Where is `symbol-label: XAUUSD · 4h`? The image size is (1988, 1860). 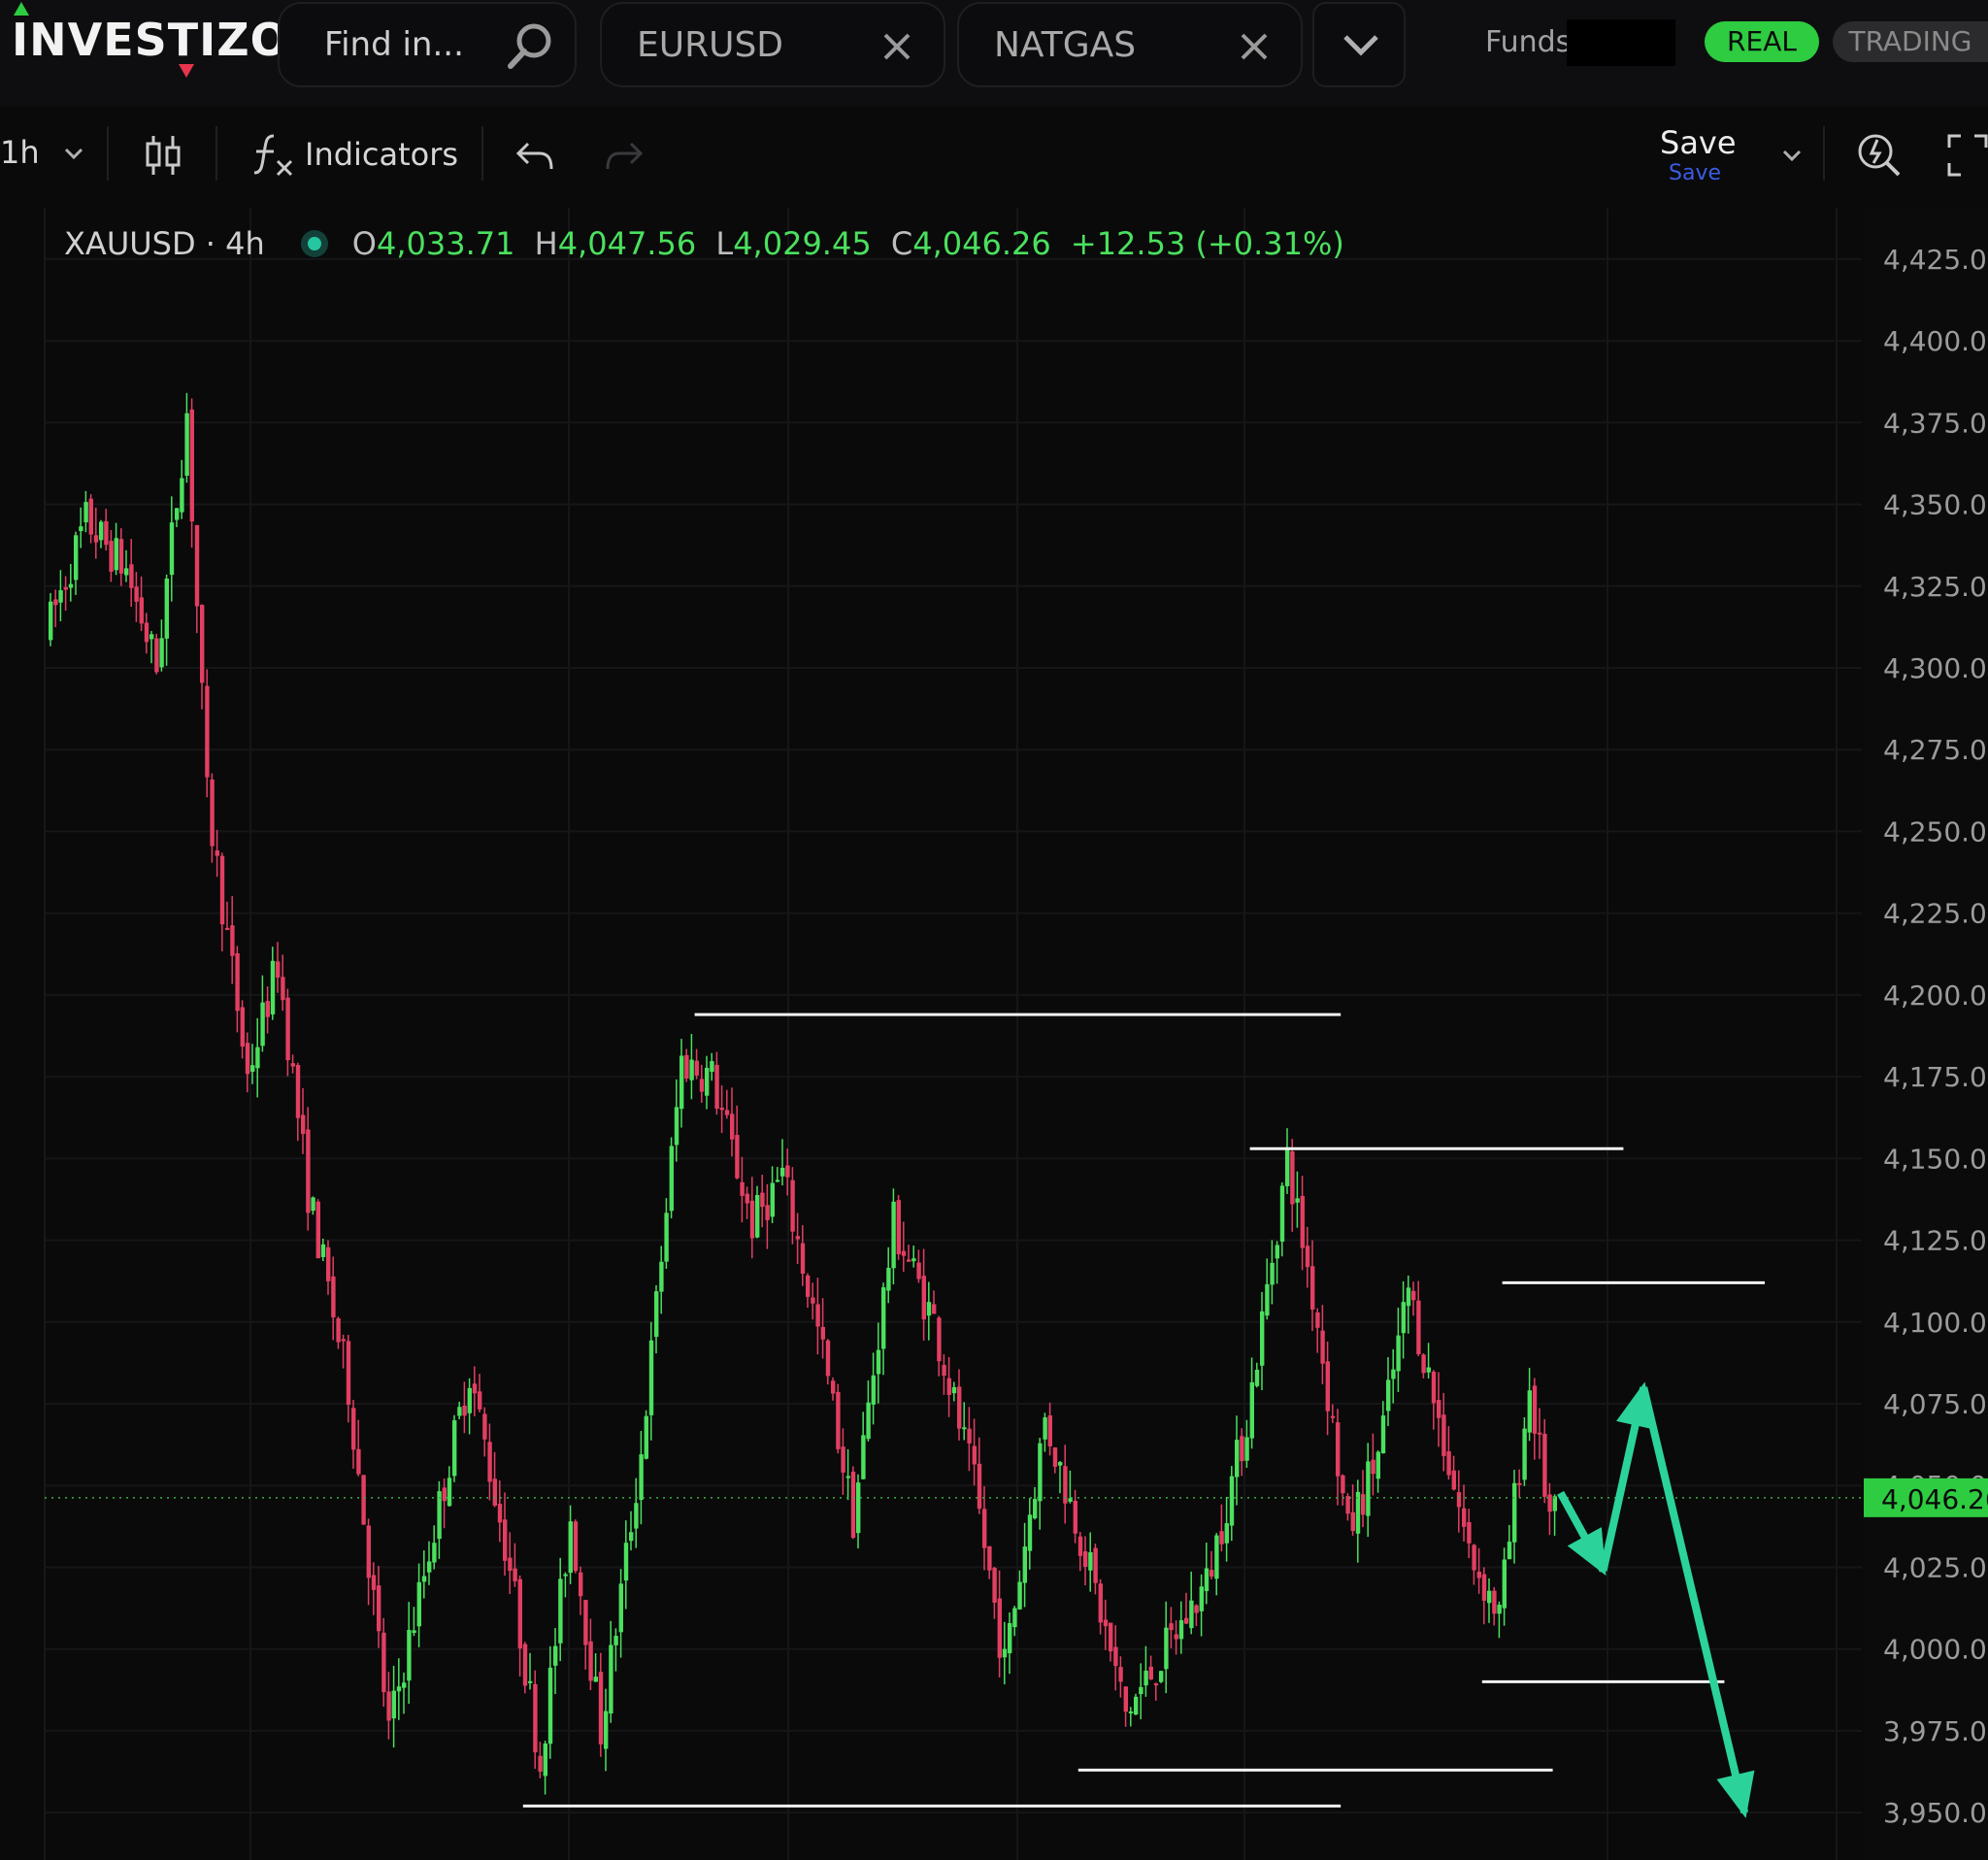 symbol-label: XAUUSD · 4h is located at coordinates (164, 243).